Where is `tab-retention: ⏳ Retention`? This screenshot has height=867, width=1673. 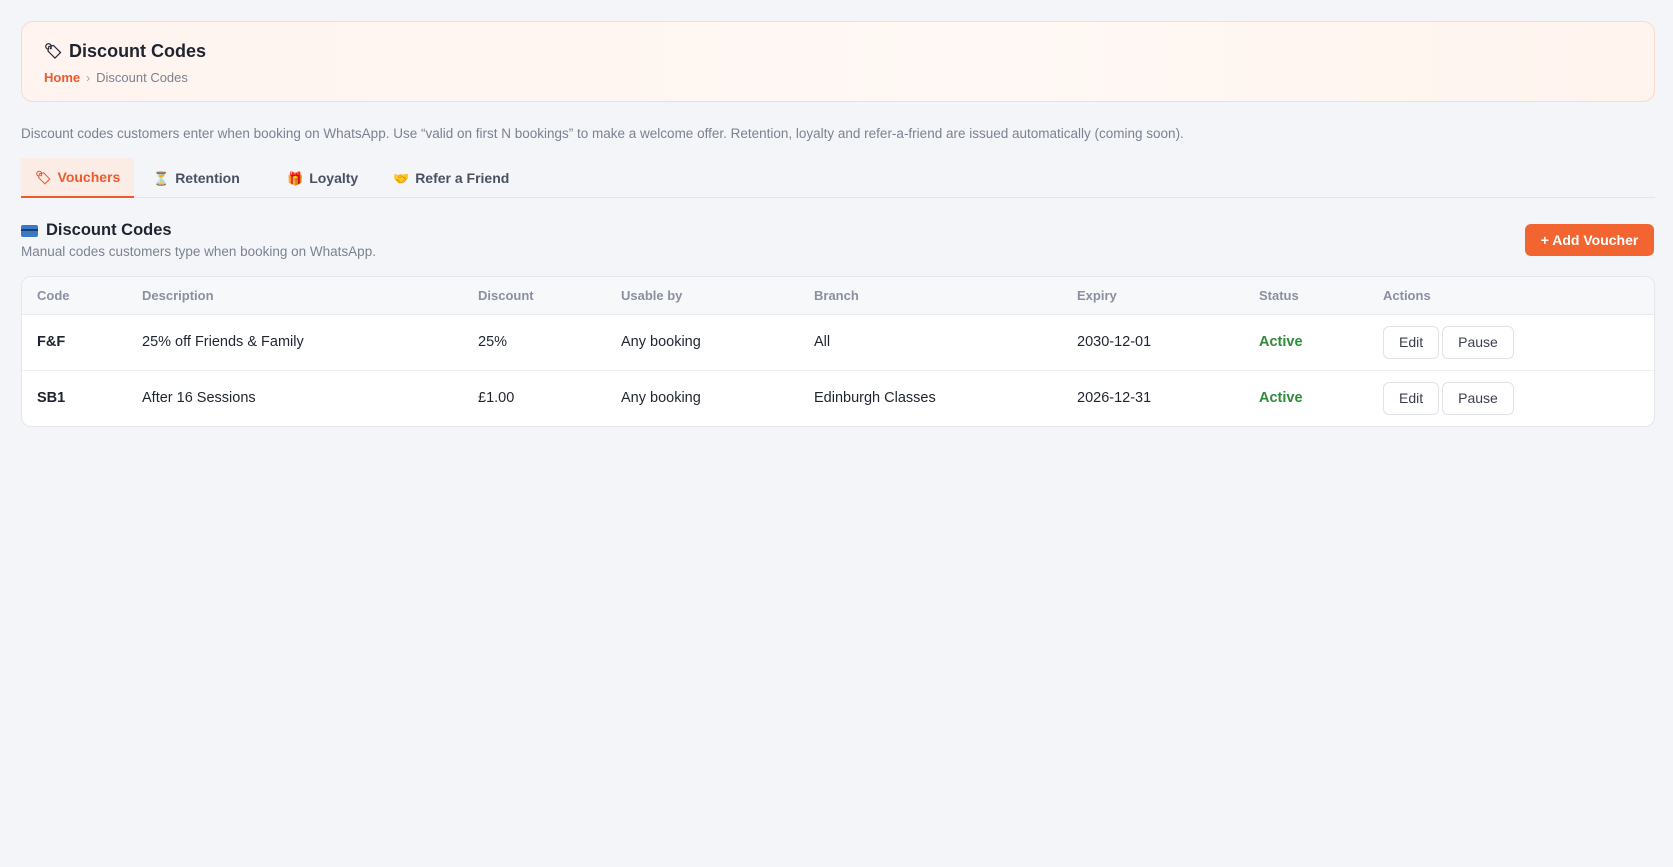
tab-retention: ⏳ Retention is located at coordinates (196, 178).